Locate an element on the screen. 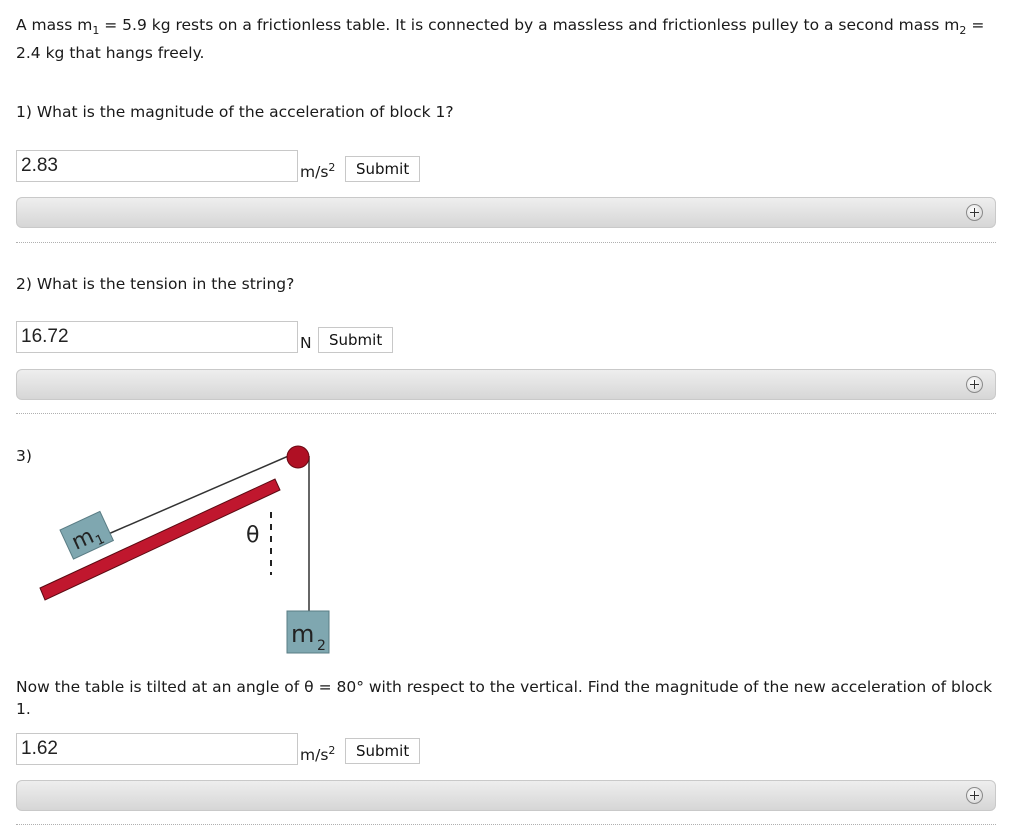 The height and width of the screenshot is (827, 1024). answer-1-unit: m/s2 is located at coordinates (317, 170).